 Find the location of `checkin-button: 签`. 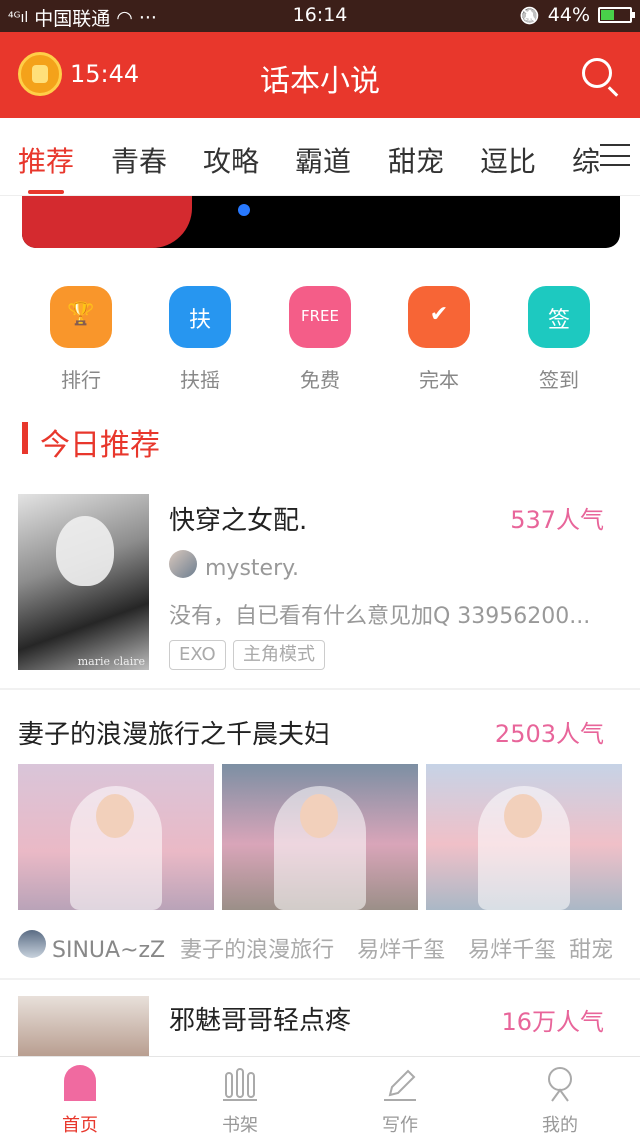

checkin-button: 签 is located at coordinates (559, 317).